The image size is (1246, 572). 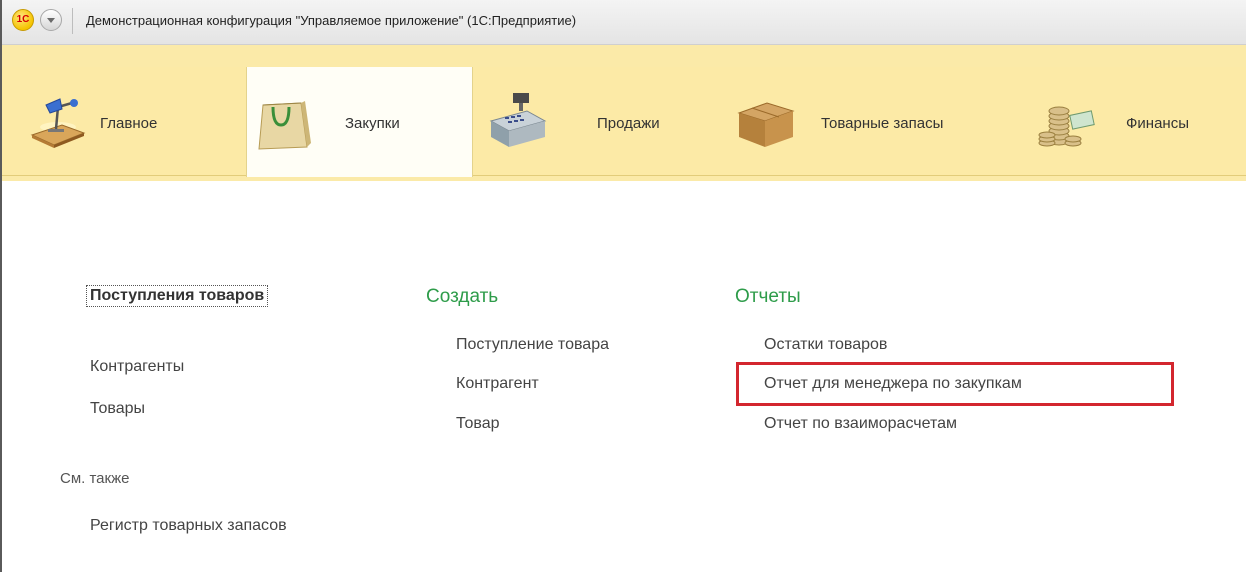 I want to click on section-main: Главное, so click(x=124, y=121).